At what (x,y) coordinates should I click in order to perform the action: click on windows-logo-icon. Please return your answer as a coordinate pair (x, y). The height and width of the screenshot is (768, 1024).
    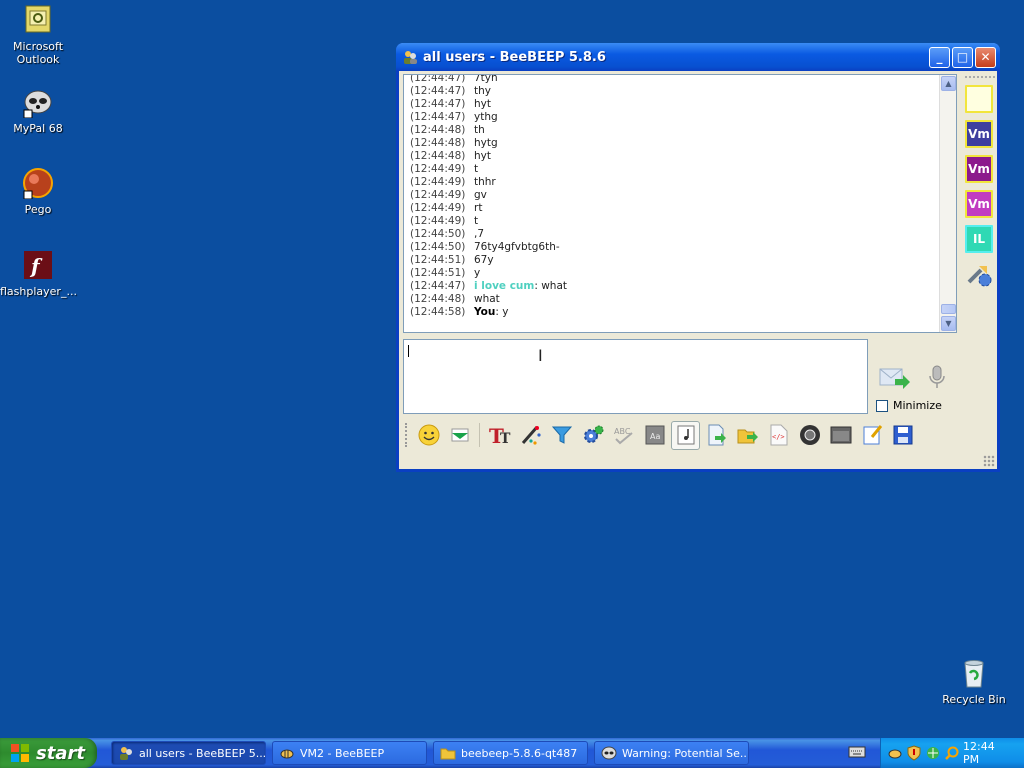
    Looking at the image, I should click on (20, 753).